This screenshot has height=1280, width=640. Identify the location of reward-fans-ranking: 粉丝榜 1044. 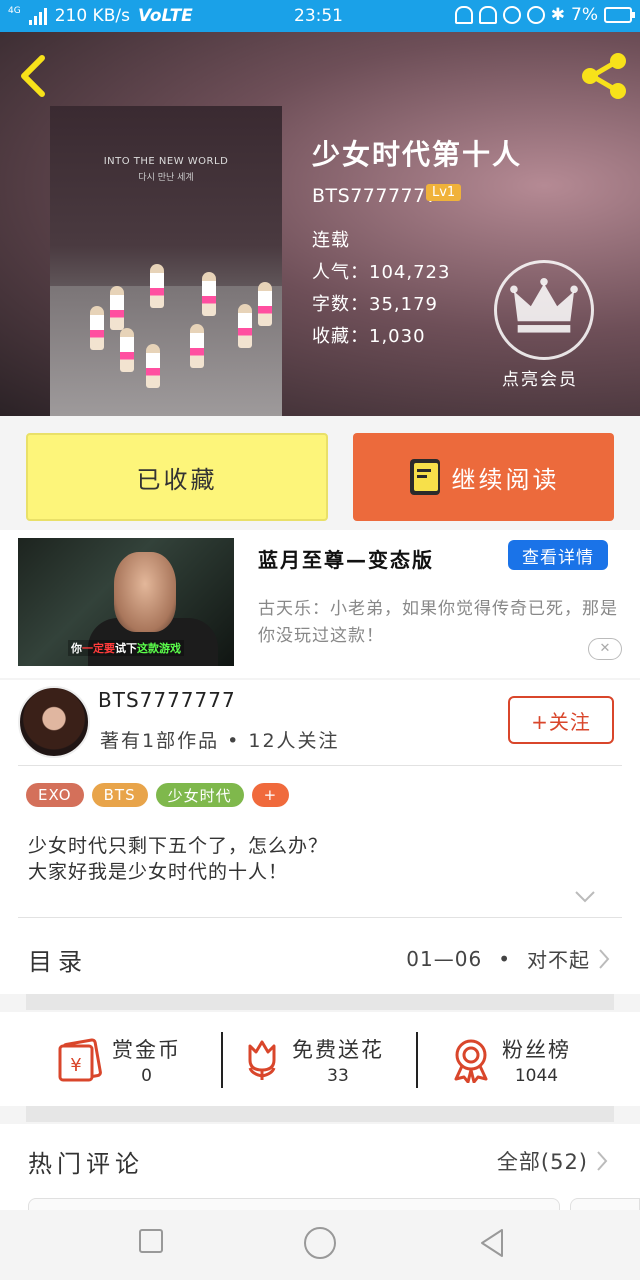
(510, 1060).